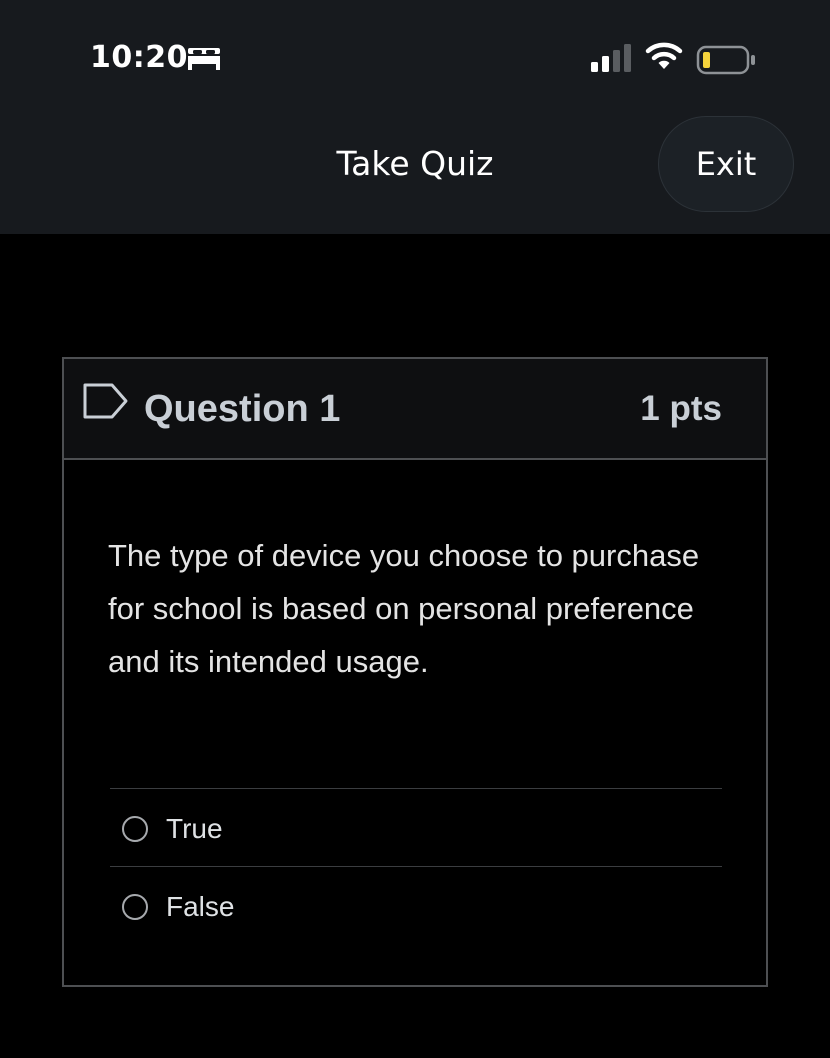 Image resolution: width=830 pixels, height=1058 pixels. I want to click on question-header: Question 1 1 pts, so click(415, 409).